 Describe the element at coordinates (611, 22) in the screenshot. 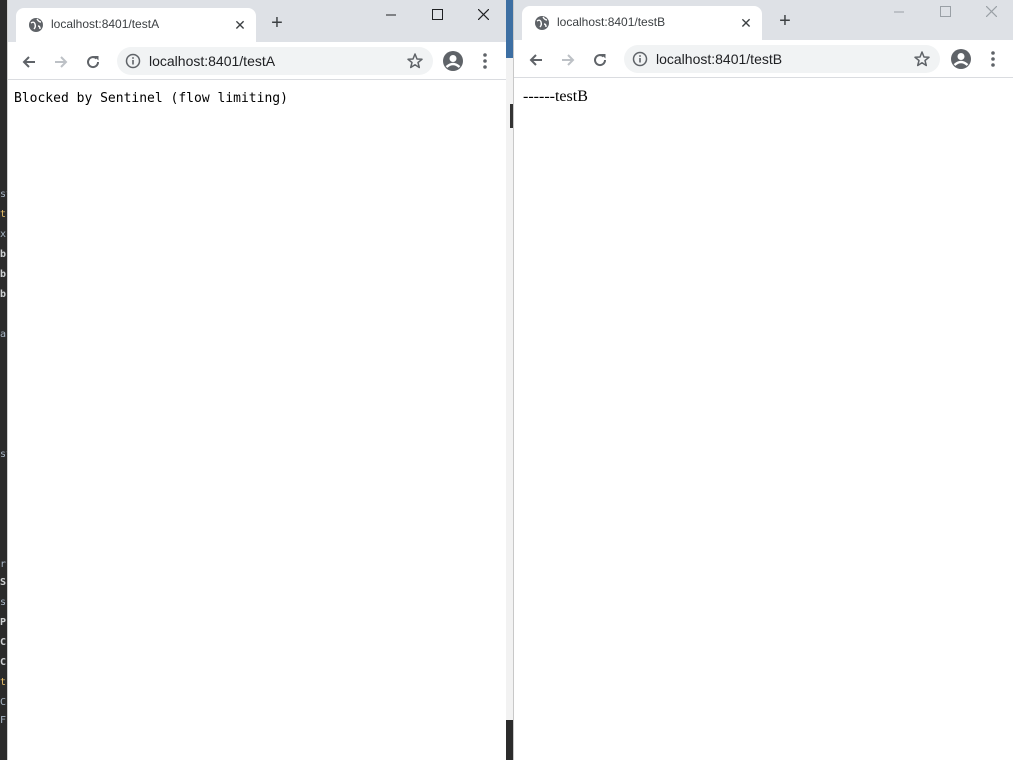

I see `tab-title: localhost:8401/testB` at that location.